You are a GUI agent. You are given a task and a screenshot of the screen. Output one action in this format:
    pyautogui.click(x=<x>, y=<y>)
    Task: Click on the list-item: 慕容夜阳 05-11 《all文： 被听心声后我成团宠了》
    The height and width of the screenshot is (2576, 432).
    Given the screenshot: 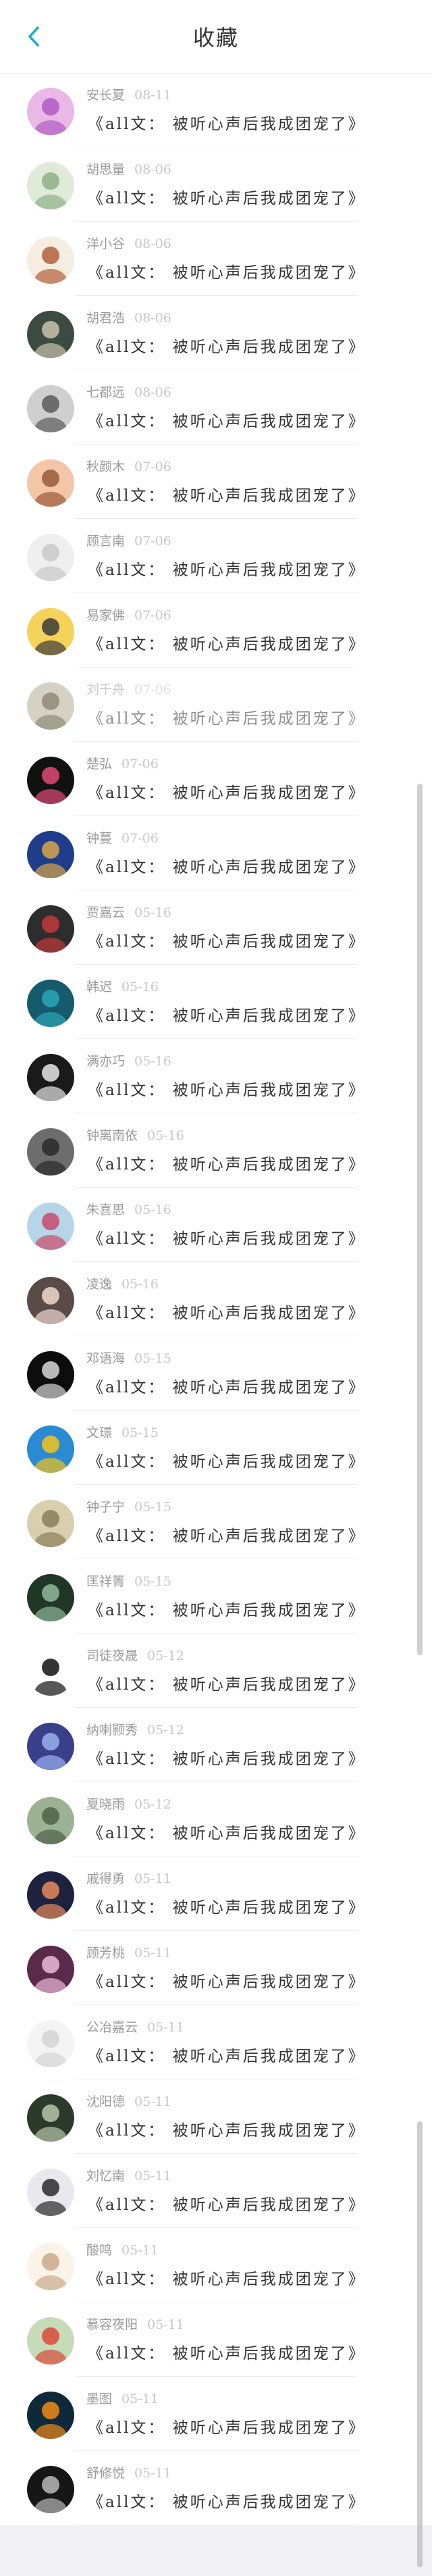 What is the action you would take?
    pyautogui.click(x=216, y=2339)
    